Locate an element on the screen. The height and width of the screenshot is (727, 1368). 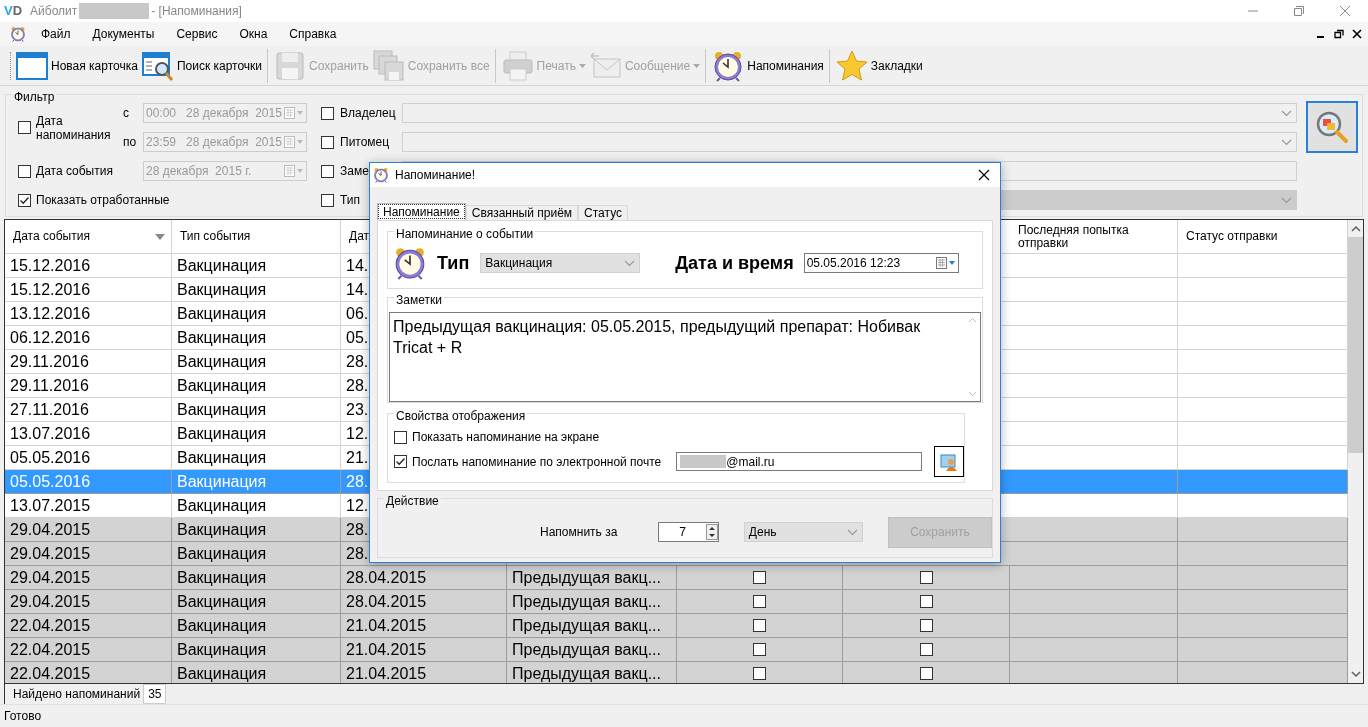
window-title: Айболит is located at coordinates (54, 11).